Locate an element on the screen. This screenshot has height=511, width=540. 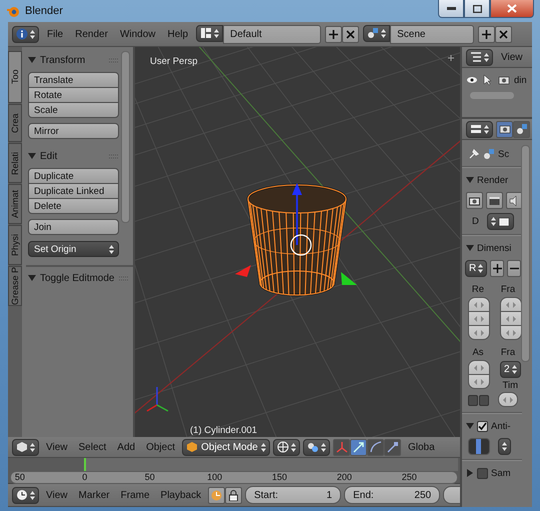
tool-shelf-tab: Grease P is located at coordinates (15, 286).